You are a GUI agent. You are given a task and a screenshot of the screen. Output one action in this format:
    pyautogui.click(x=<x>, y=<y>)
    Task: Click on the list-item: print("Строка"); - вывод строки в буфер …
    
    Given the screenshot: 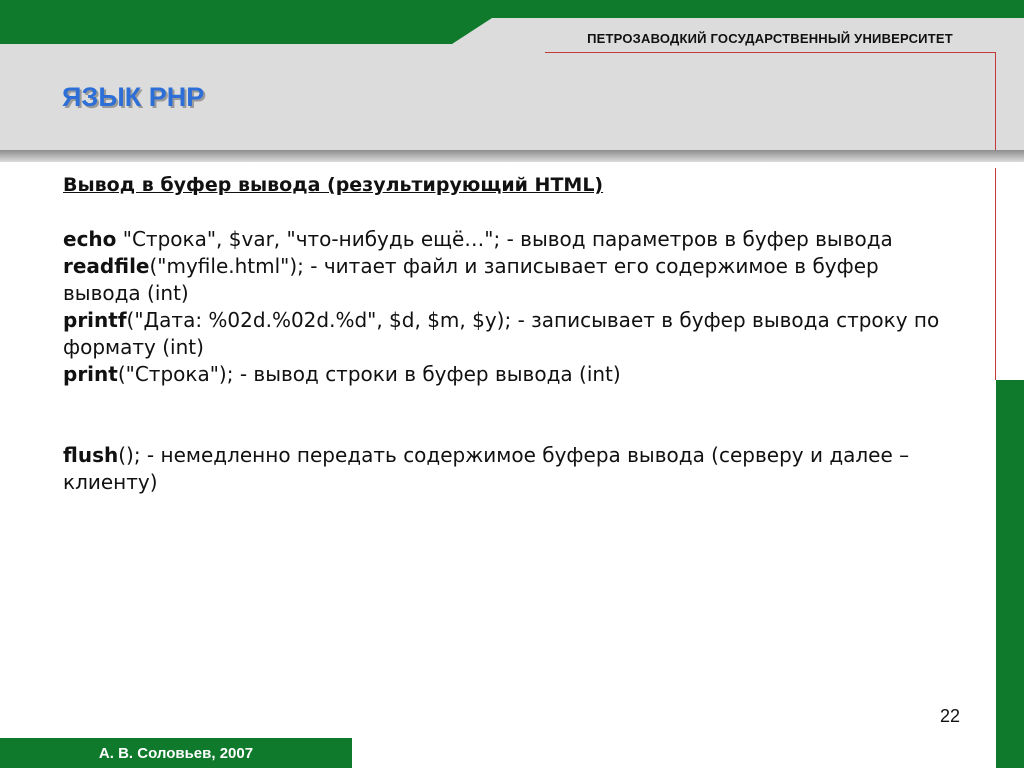 What is the action you would take?
    pyautogui.click(x=503, y=374)
    